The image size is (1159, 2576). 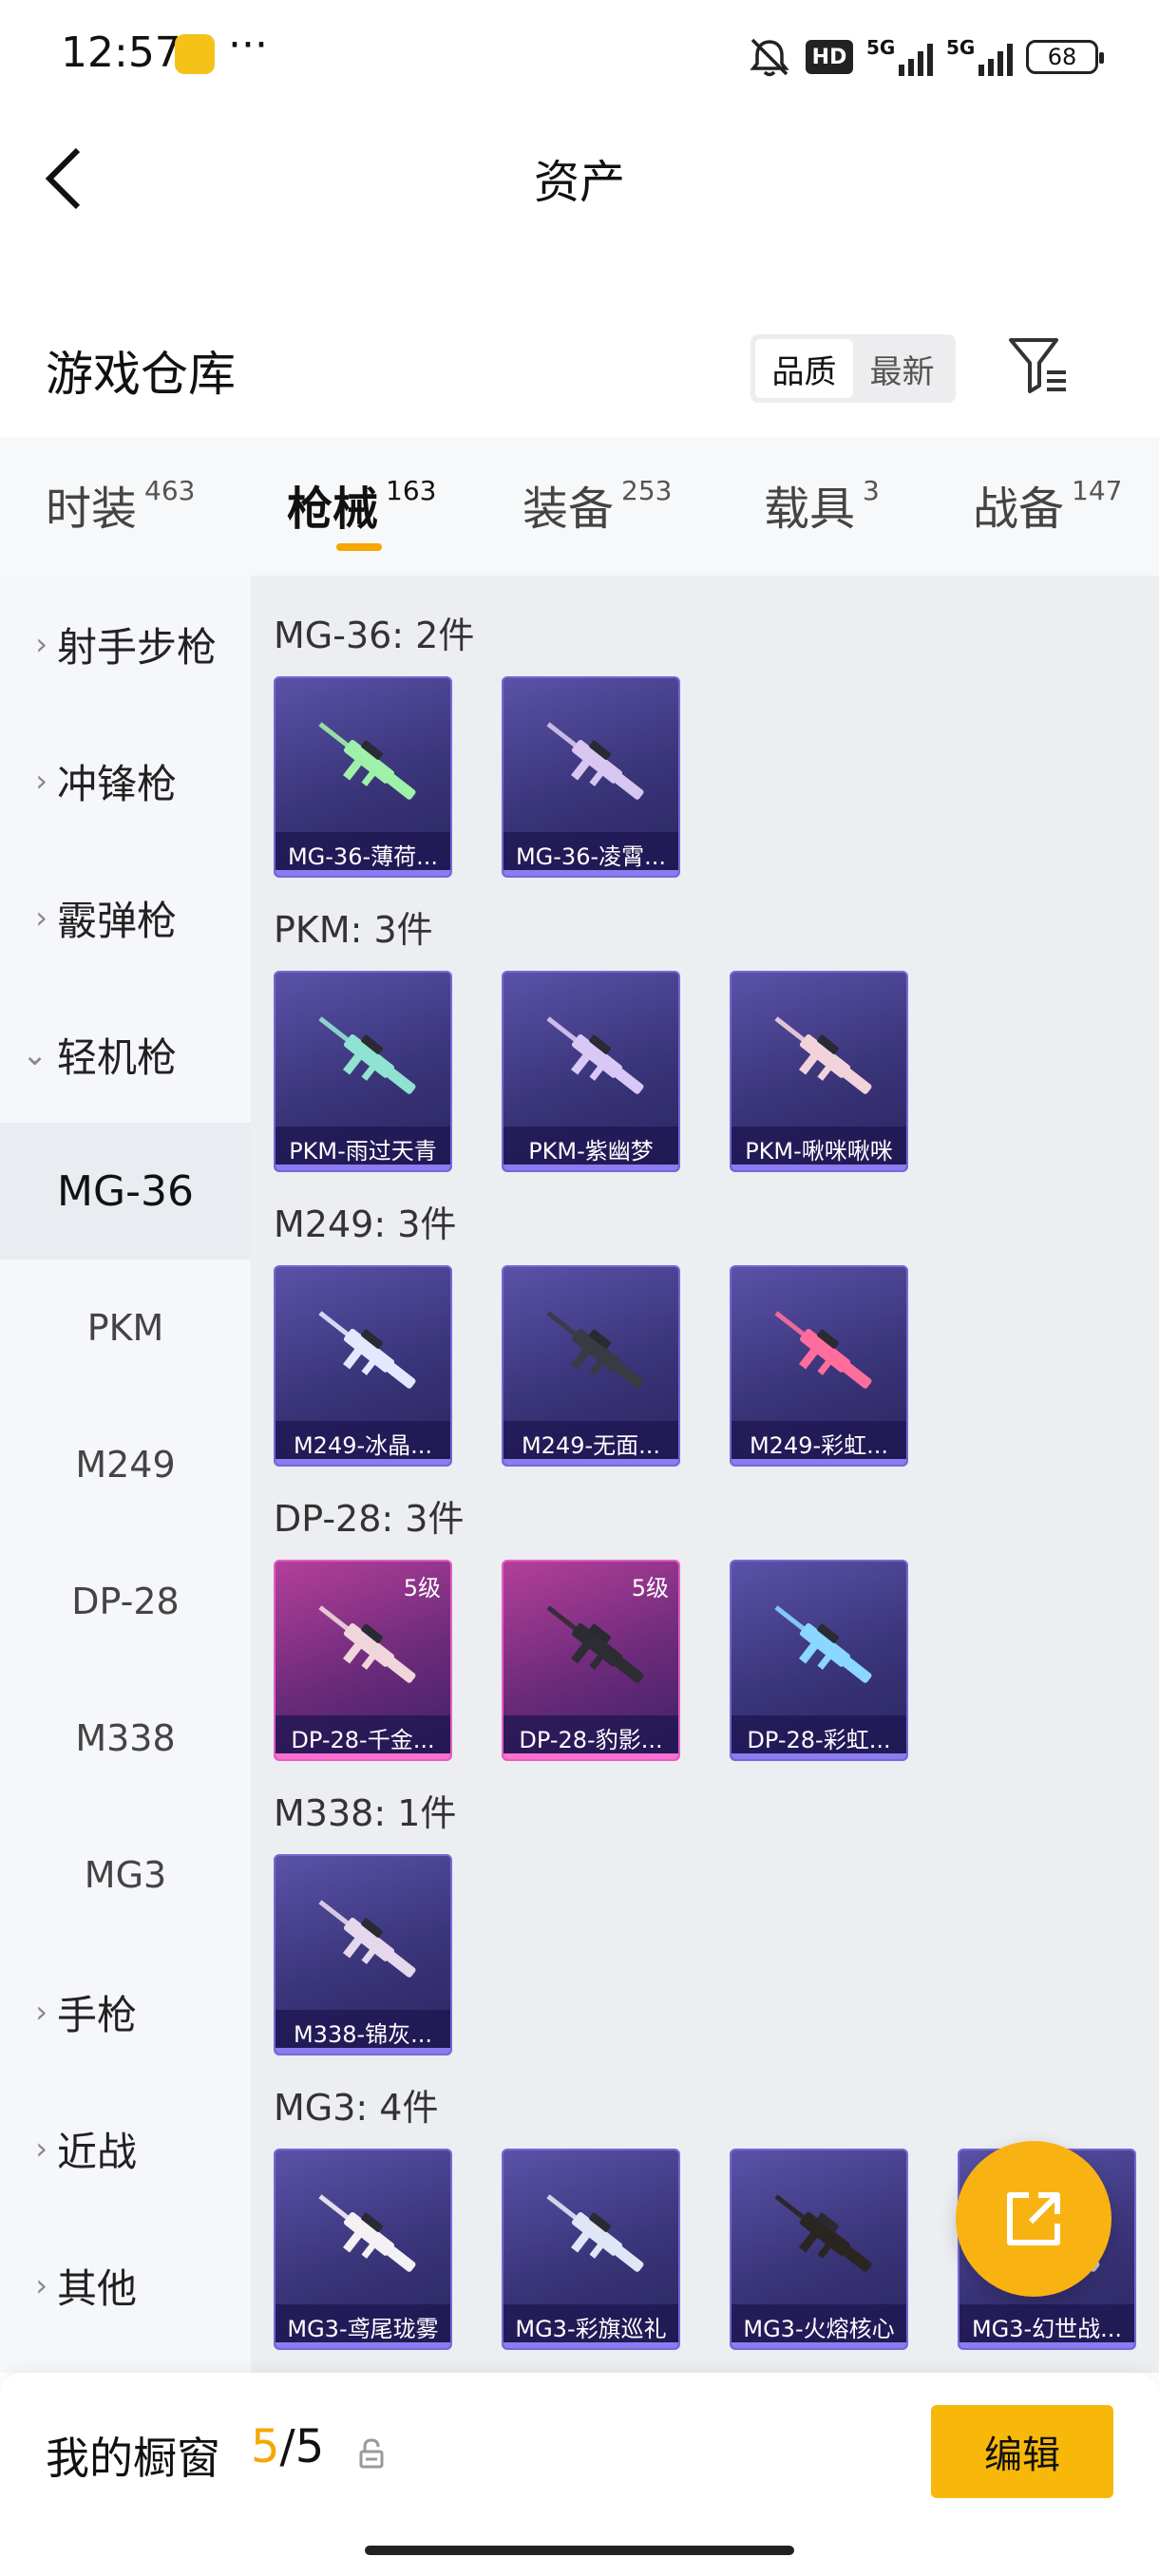 I want to click on sort-toggle: 品质 最新, so click(x=853, y=368).